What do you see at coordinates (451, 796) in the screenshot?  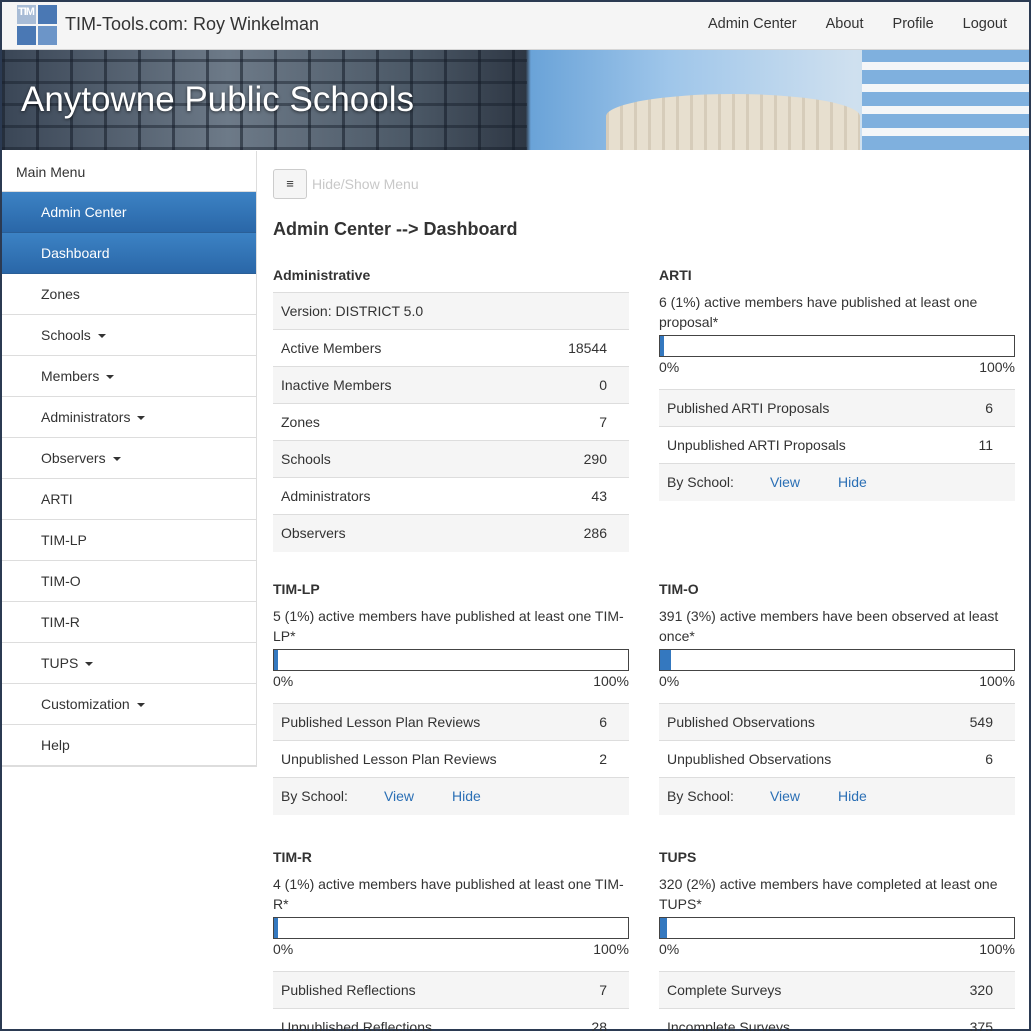 I see `table-row: By School: View Hide` at bounding box center [451, 796].